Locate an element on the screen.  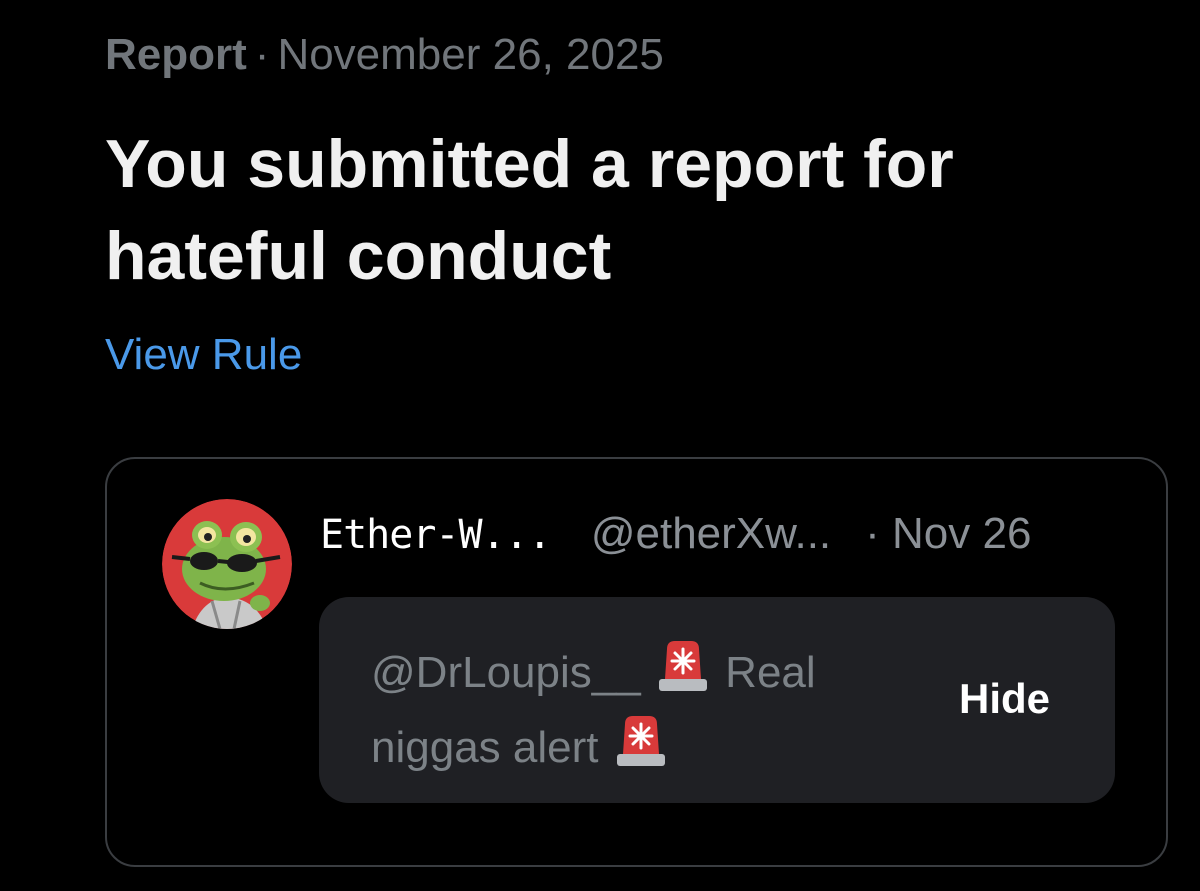
view-rule-link: View Rule is located at coordinates (203, 355).